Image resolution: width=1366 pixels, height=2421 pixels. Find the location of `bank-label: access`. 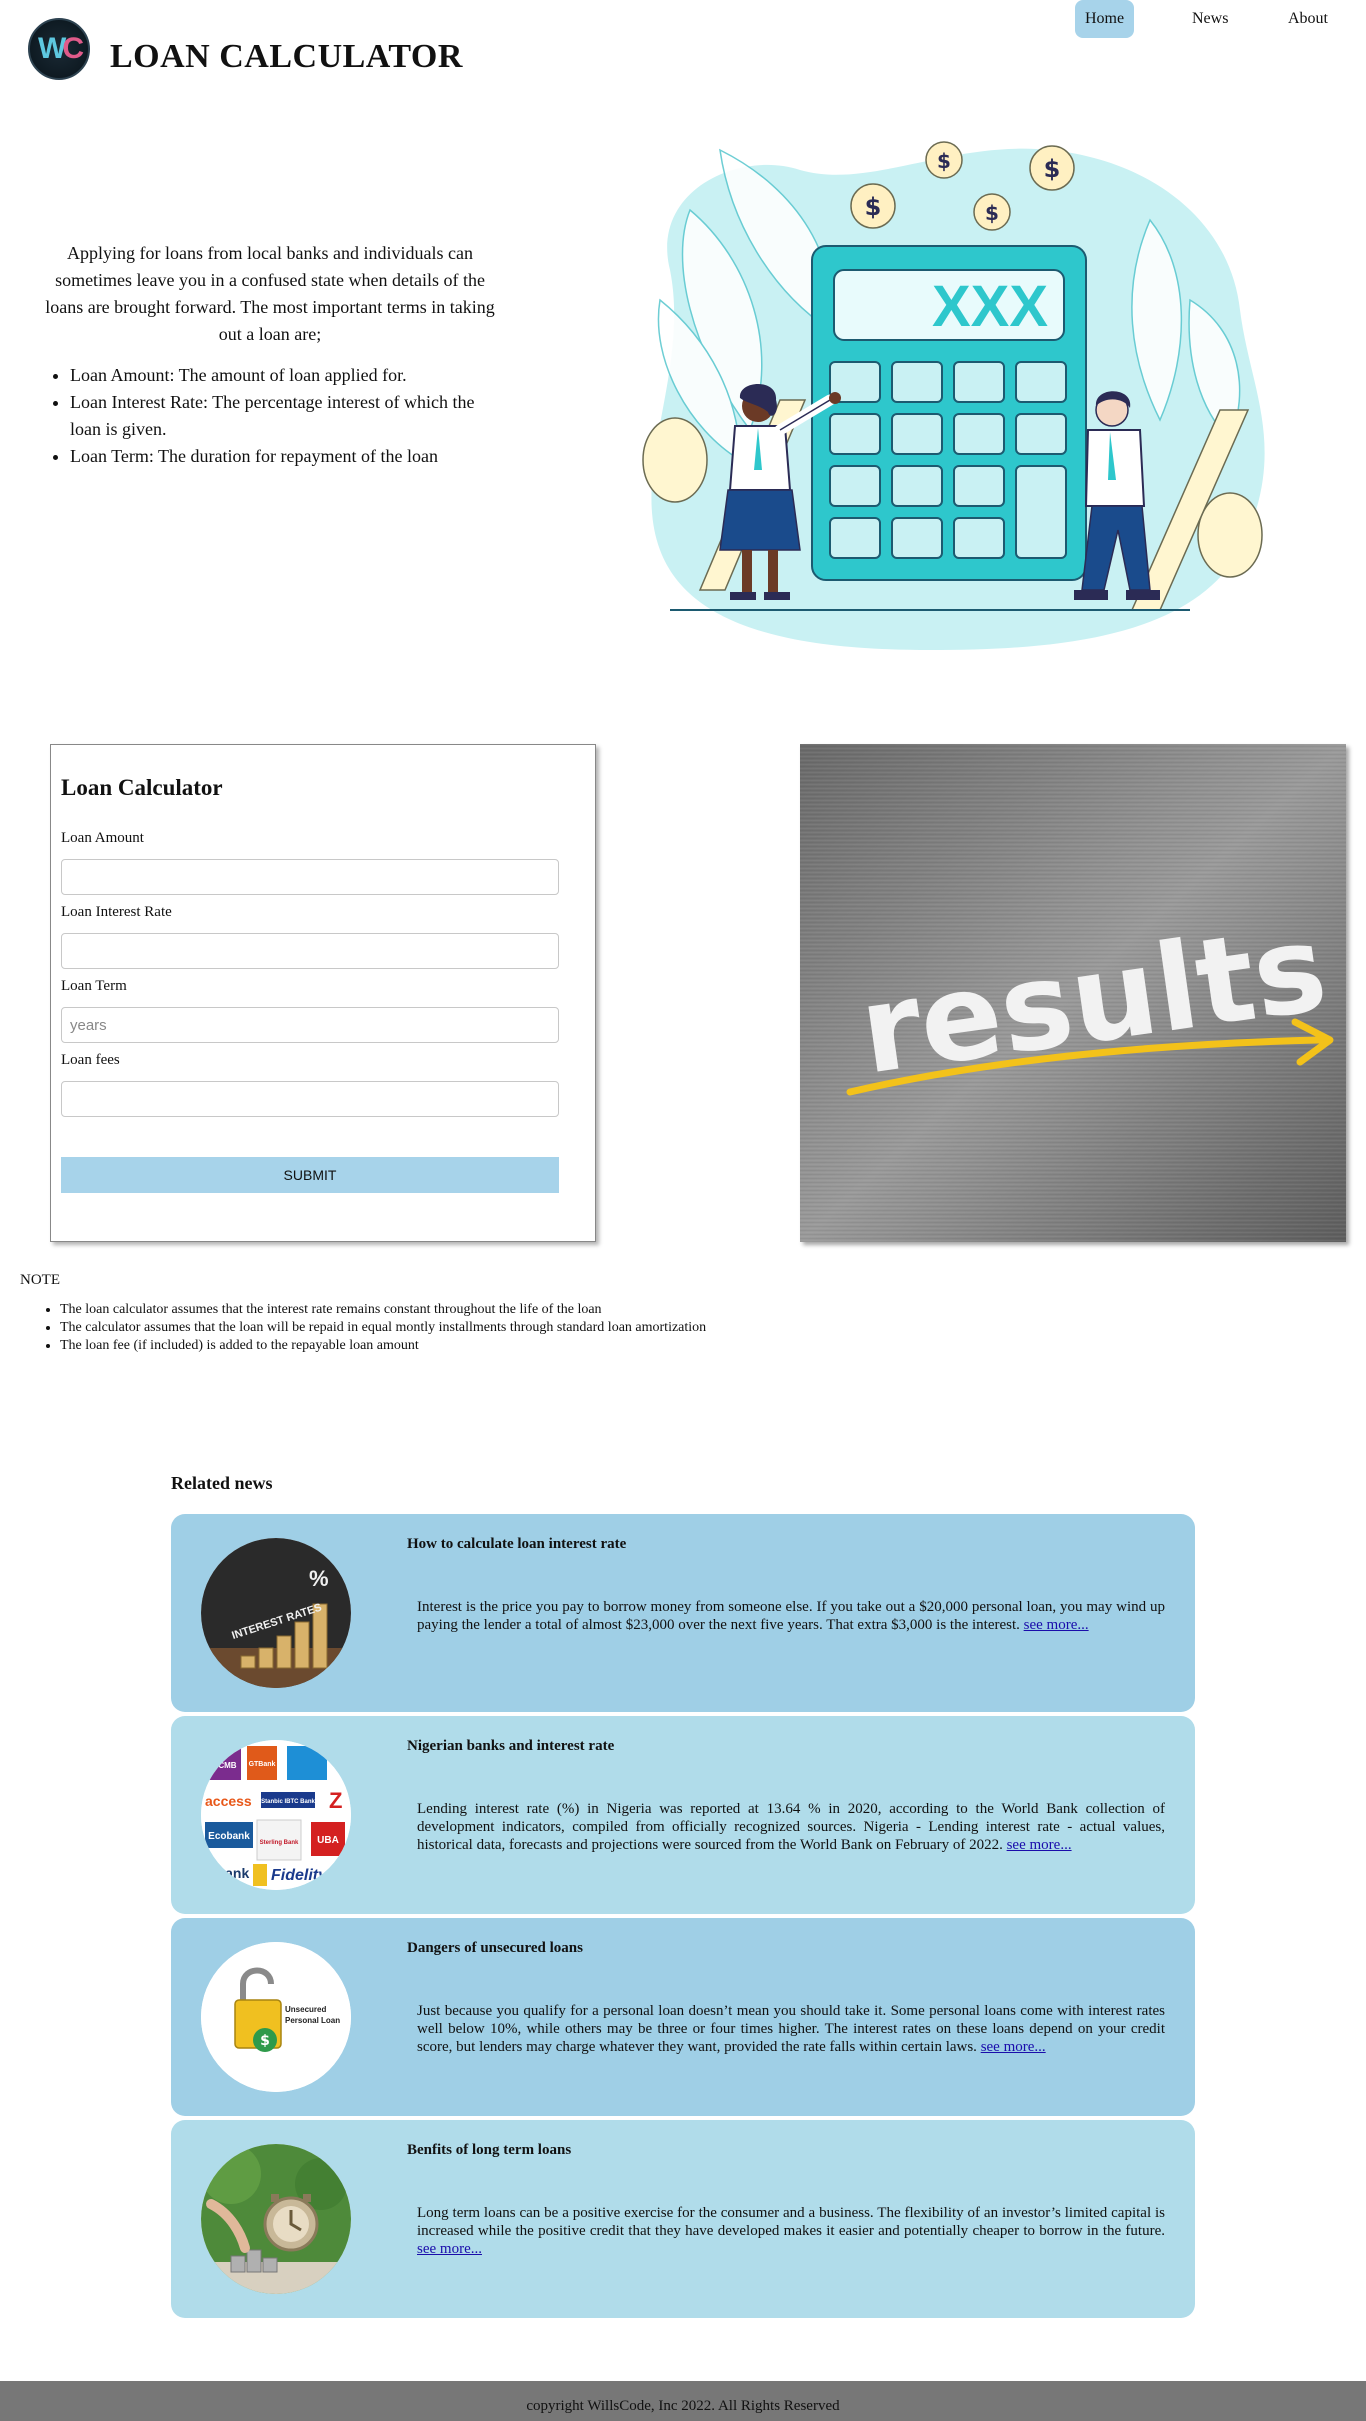

bank-label: access is located at coordinates (228, 1801).